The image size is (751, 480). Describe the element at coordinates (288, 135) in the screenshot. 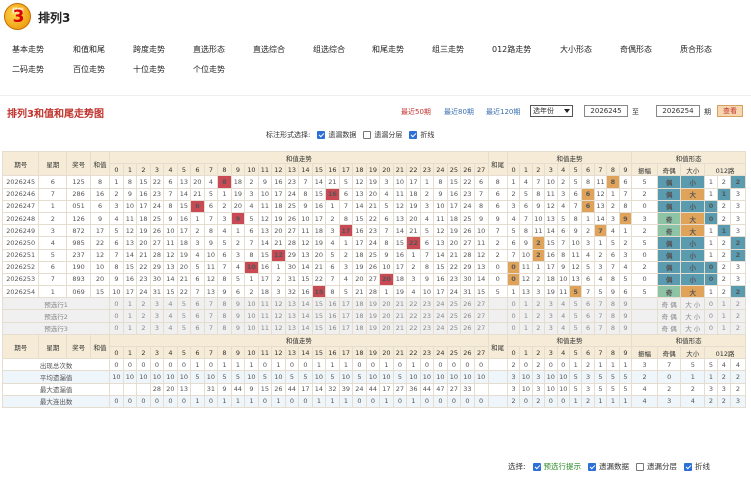

I see `options-label: 标注形式选择:` at that location.